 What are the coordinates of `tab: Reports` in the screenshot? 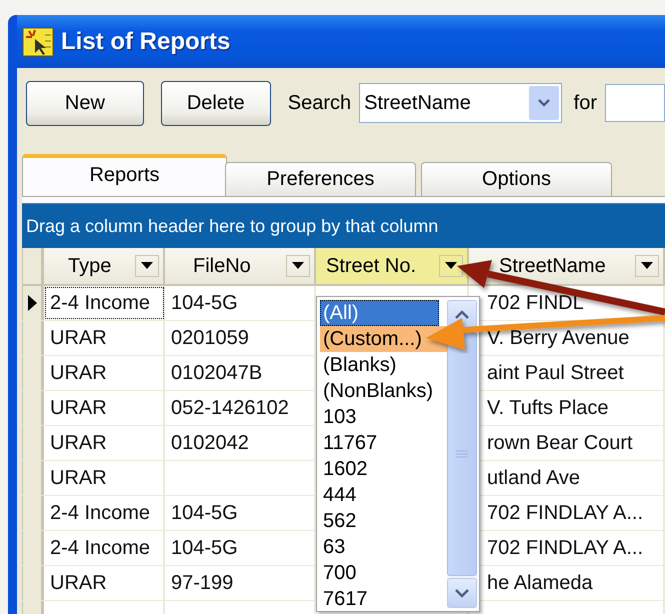 It's located at (124, 175).